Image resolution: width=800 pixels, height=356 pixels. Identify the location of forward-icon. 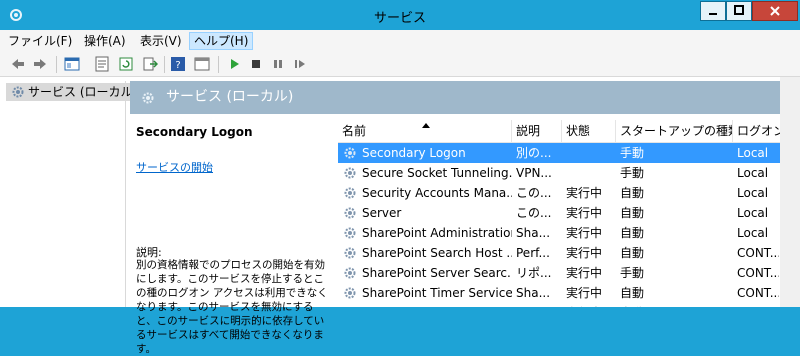
(40, 64).